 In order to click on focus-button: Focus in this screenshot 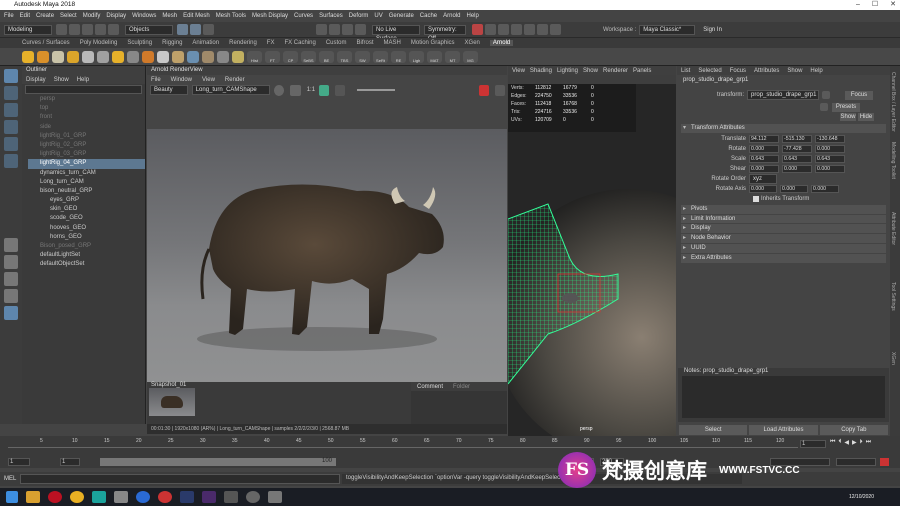, I will do `click(859, 95)`.